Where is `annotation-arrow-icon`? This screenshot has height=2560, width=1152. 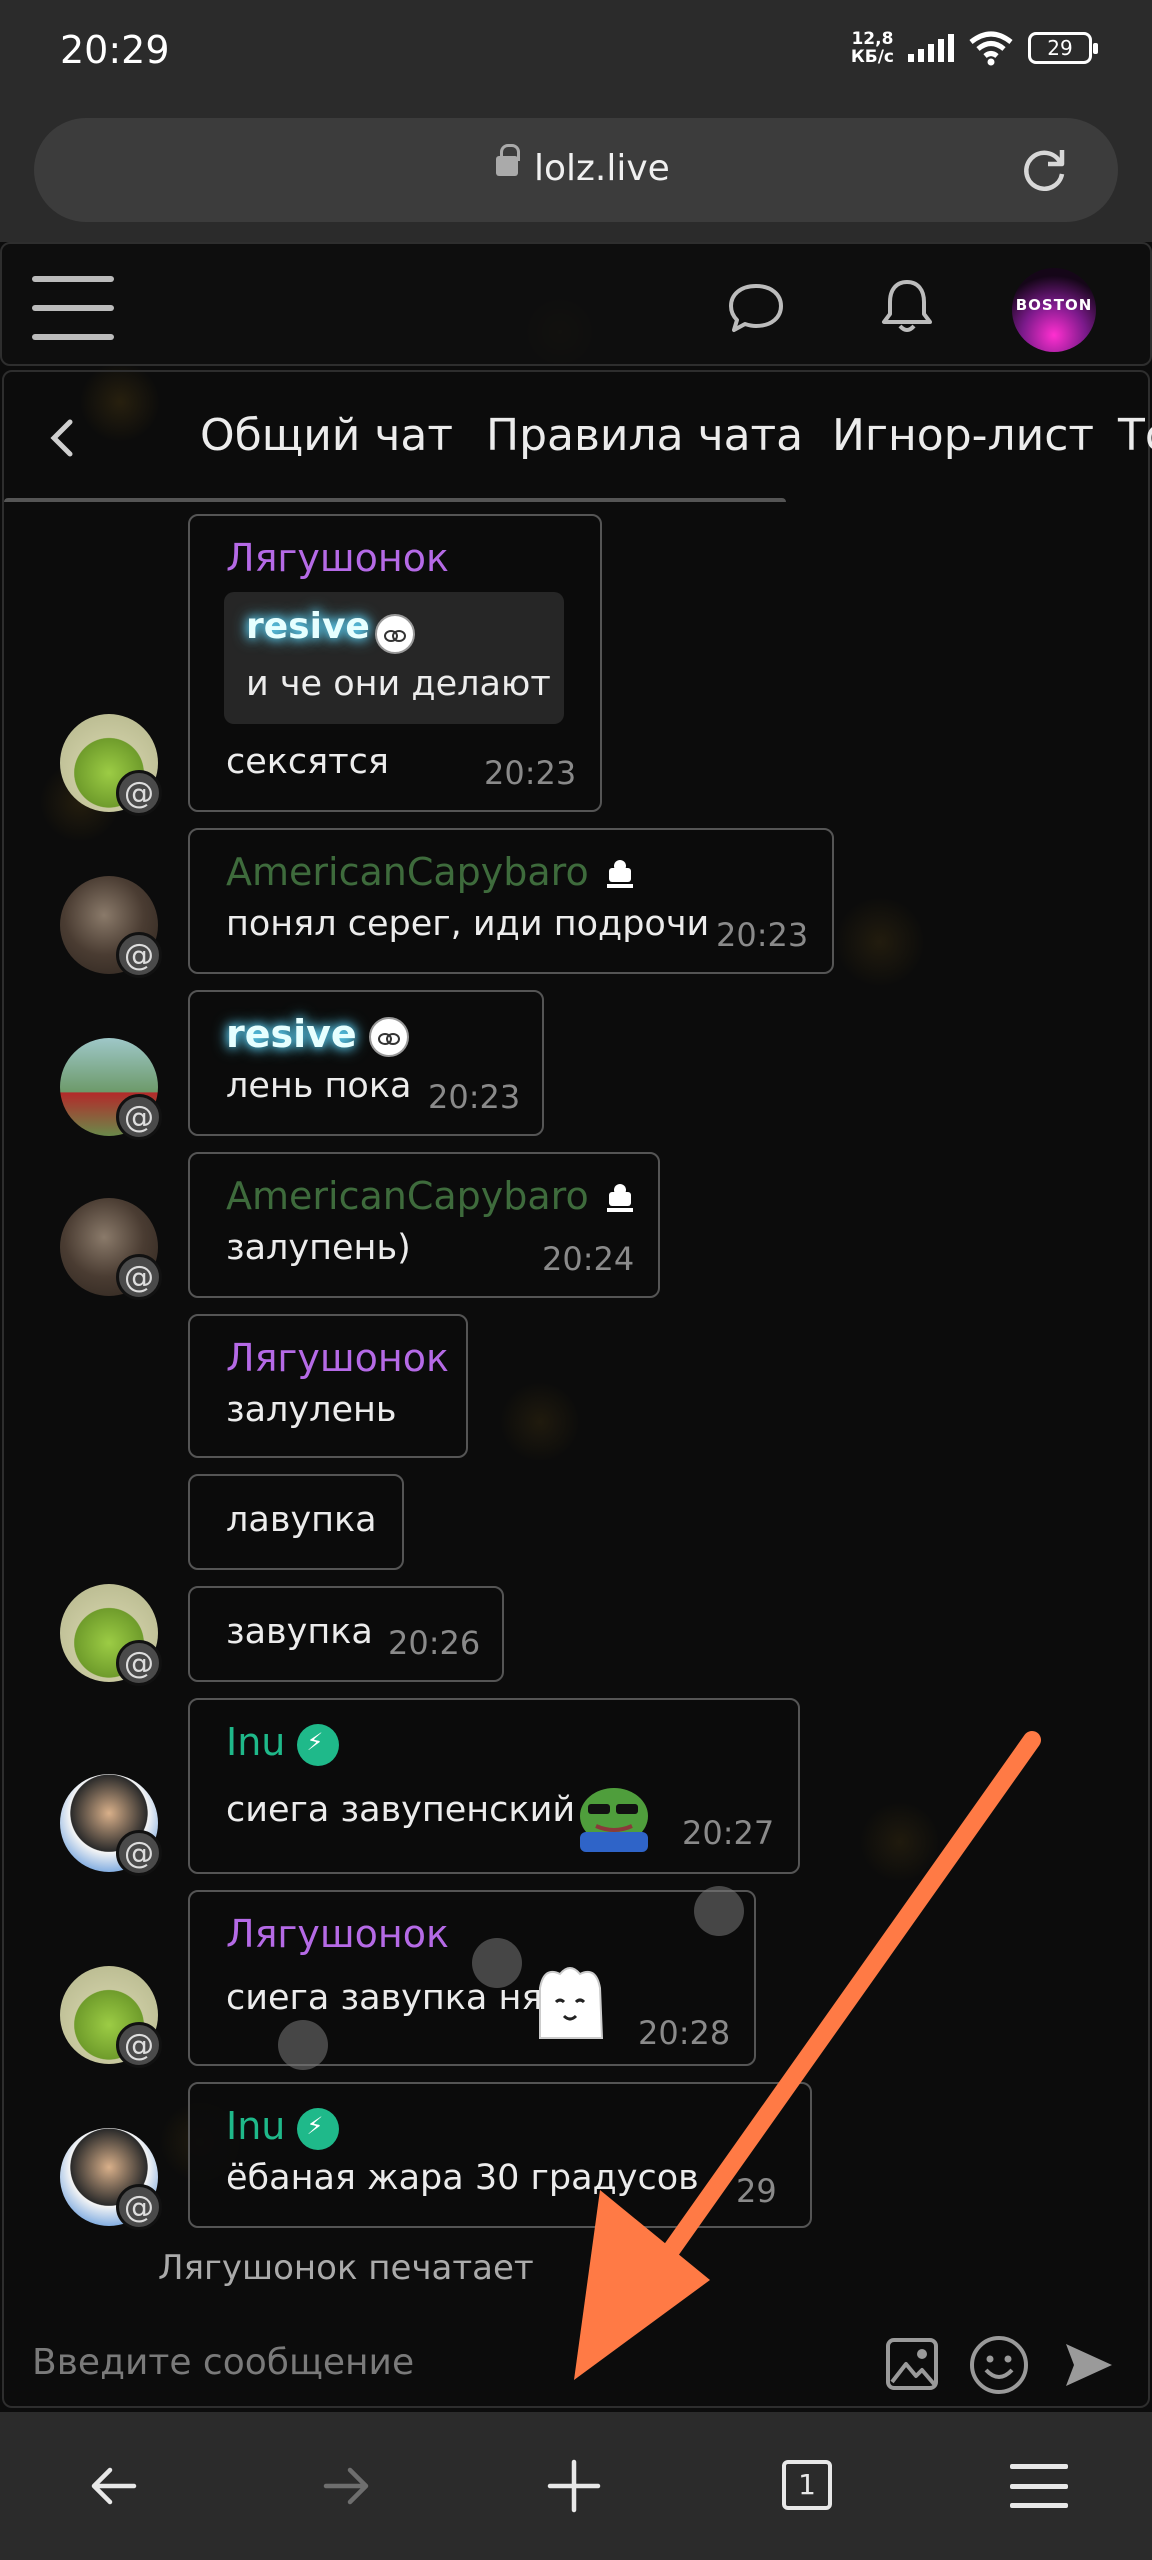
annotation-arrow-icon is located at coordinates (807, 2055).